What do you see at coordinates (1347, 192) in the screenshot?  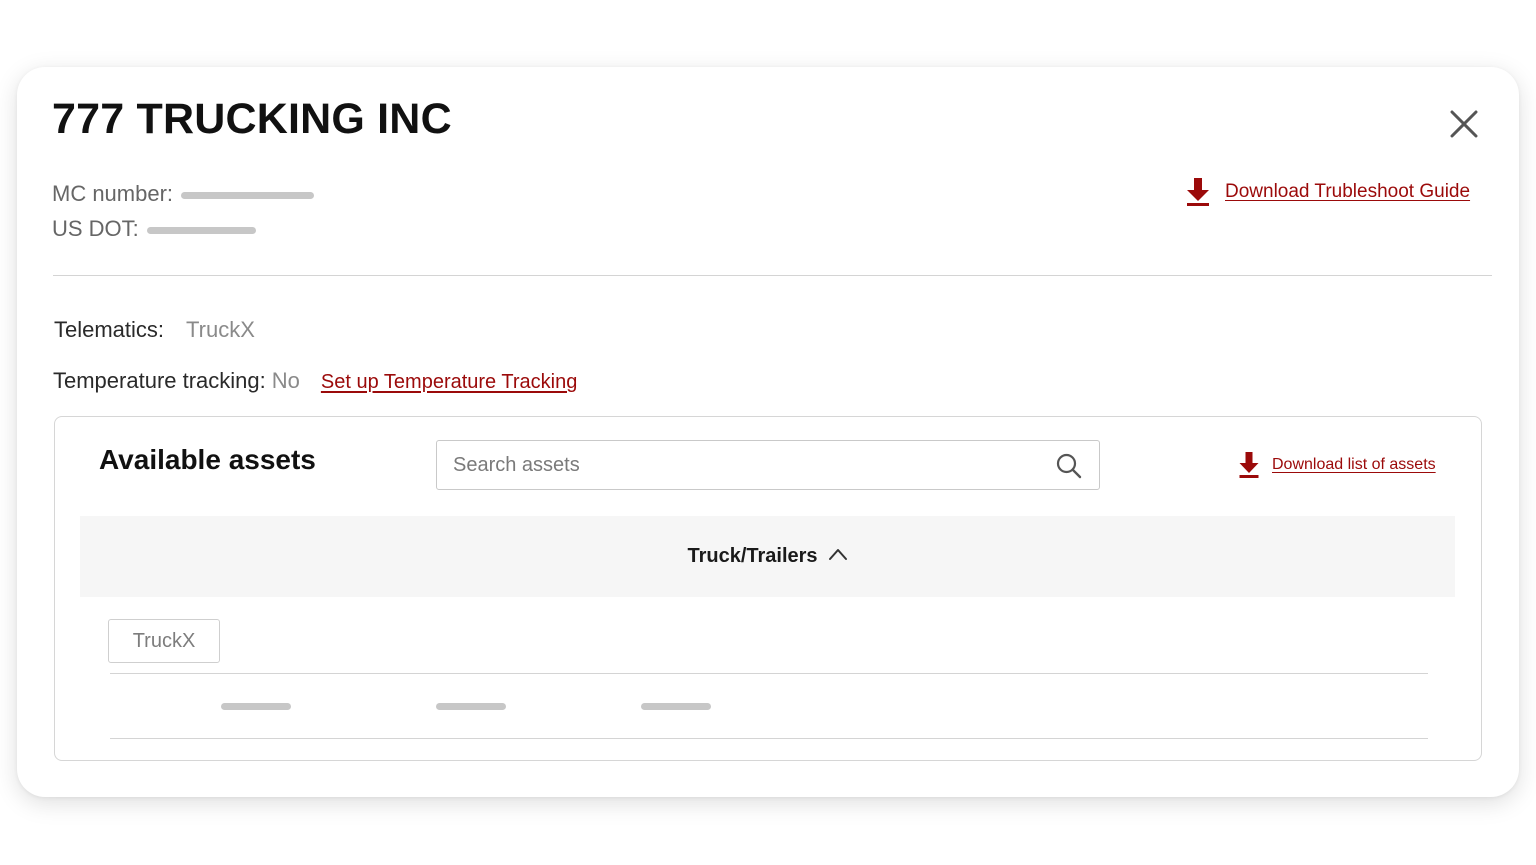 I see `download-guide-label: Download Trubleshoot Guide` at bounding box center [1347, 192].